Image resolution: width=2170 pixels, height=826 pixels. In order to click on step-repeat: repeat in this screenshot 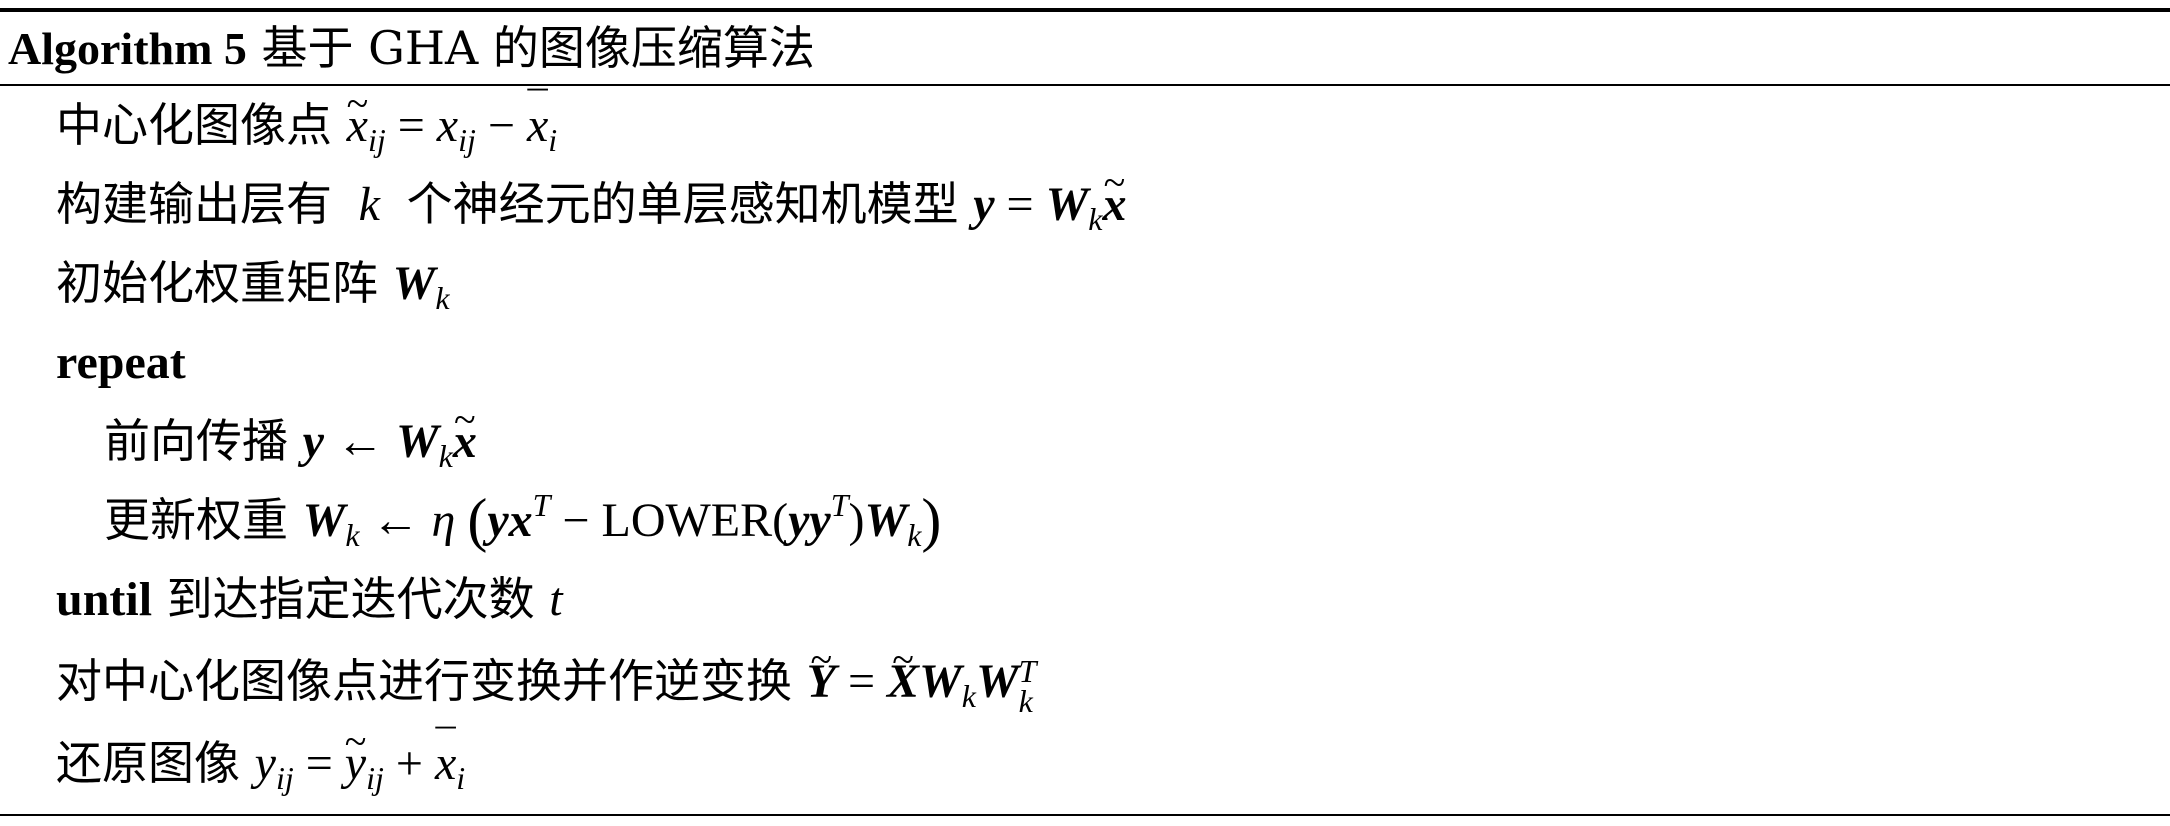, I will do `click(121, 362)`.